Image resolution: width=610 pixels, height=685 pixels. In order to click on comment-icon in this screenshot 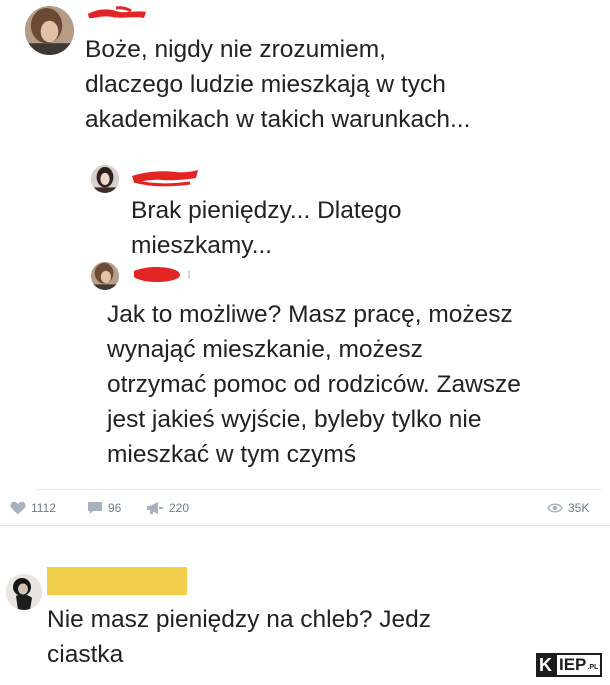, I will do `click(95, 508)`.